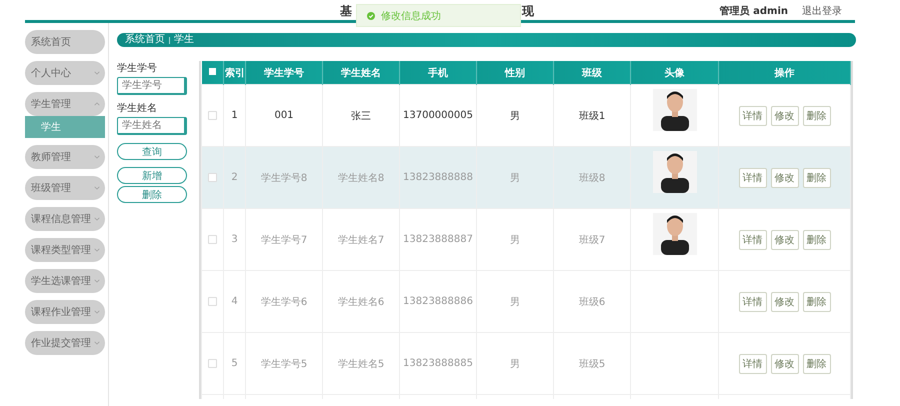 This screenshot has height=406, width=900. What do you see at coordinates (65, 188) in the screenshot?
I see `sidebar-item: 班级管理` at bounding box center [65, 188].